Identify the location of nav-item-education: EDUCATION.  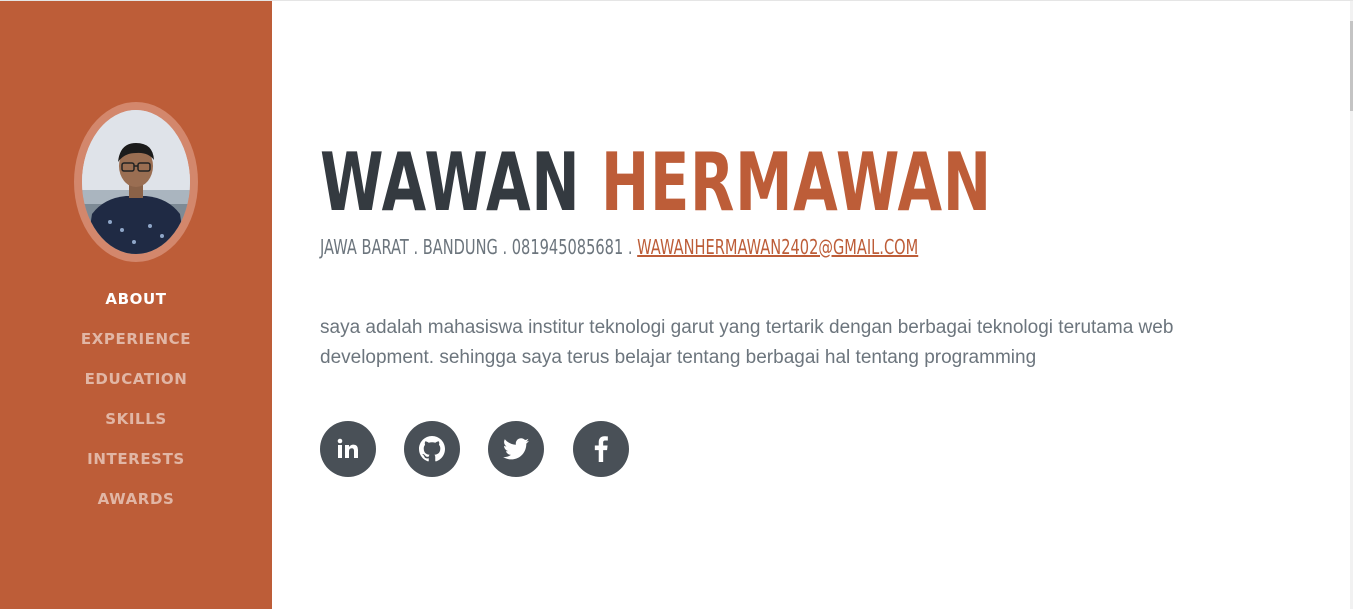
(136, 381).